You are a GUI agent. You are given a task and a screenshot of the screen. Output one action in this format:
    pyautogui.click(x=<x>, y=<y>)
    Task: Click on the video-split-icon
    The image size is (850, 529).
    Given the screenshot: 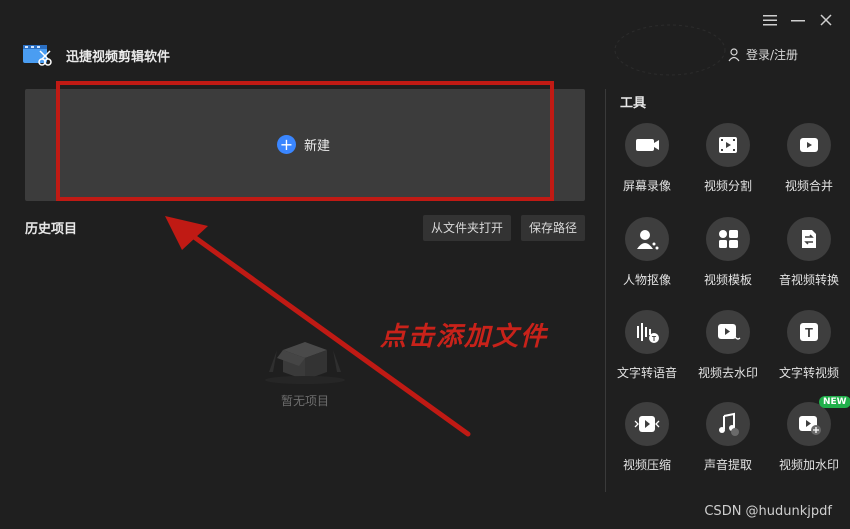 What is the action you would take?
    pyautogui.click(x=728, y=145)
    